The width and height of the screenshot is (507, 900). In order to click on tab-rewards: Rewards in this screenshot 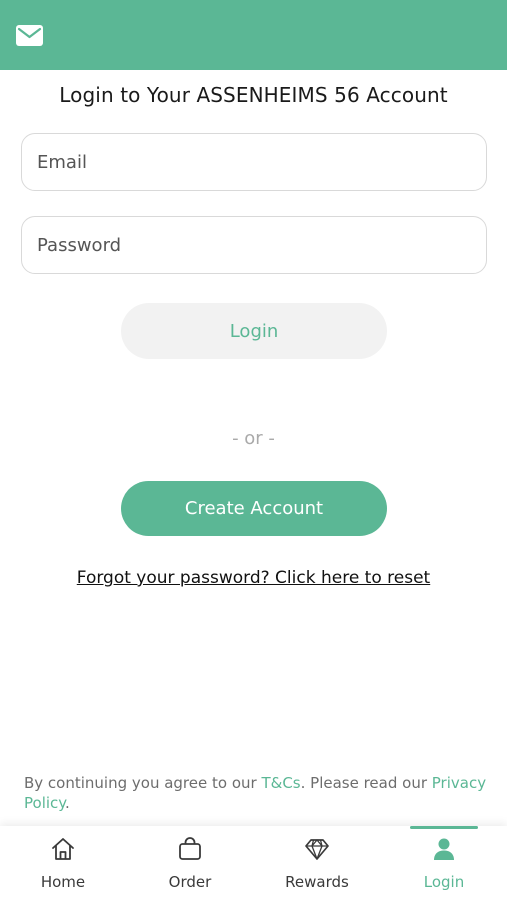, I will do `click(317, 863)`.